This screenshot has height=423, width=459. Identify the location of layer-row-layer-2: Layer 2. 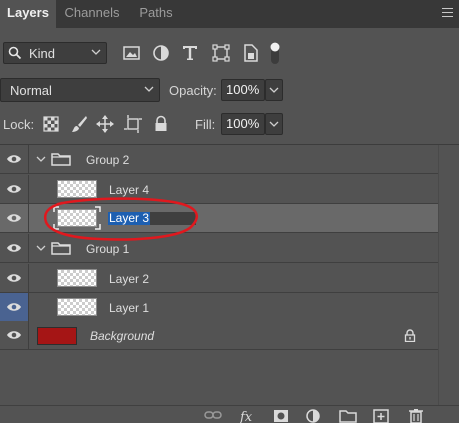
(219, 278).